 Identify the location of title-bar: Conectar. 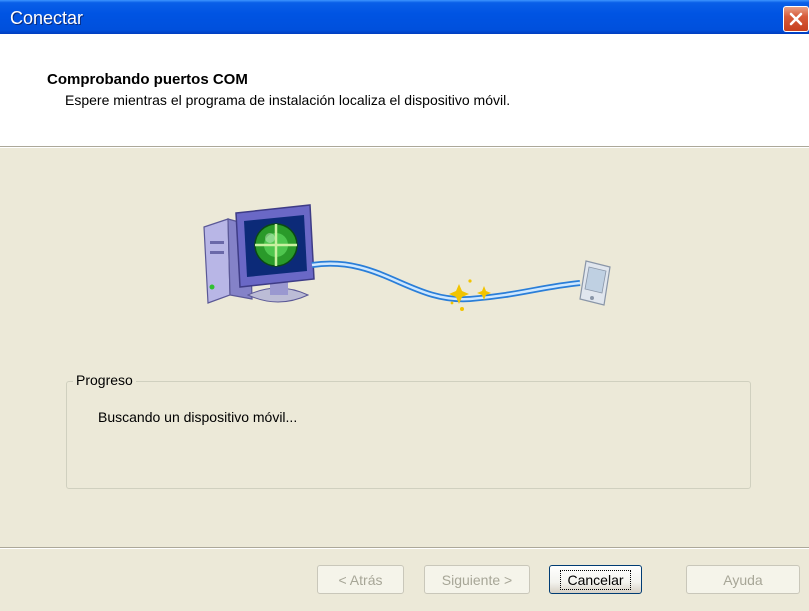
(404, 17).